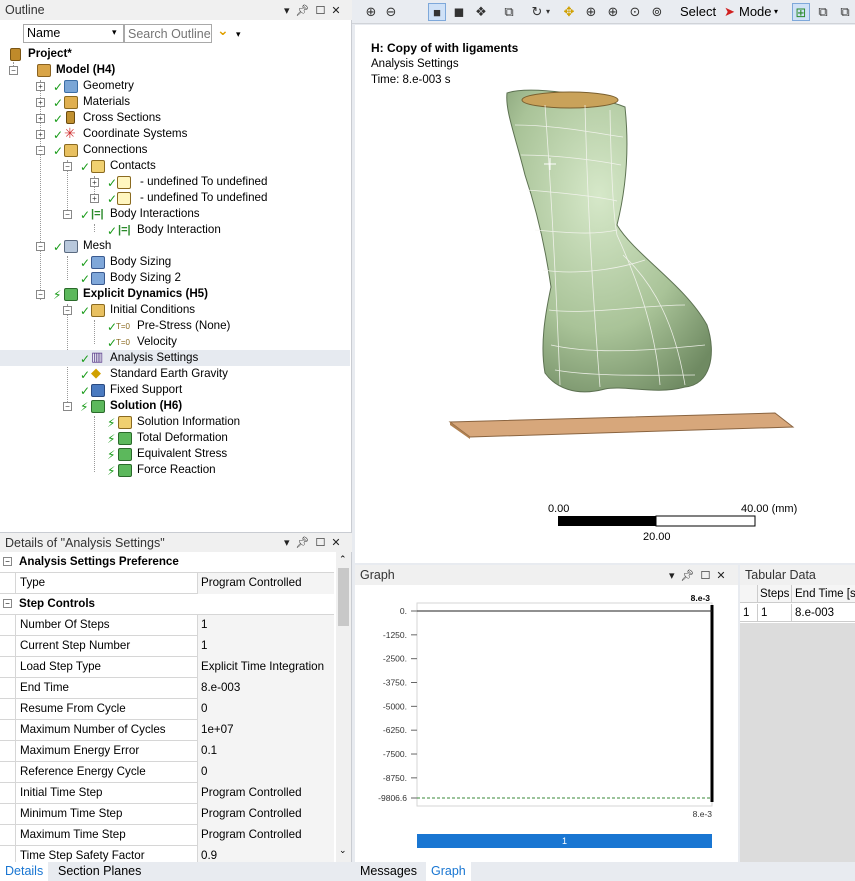  Describe the element at coordinates (175, 246) in the screenshot. I see `tree-node-mesh: − ✓ Mesh` at that location.